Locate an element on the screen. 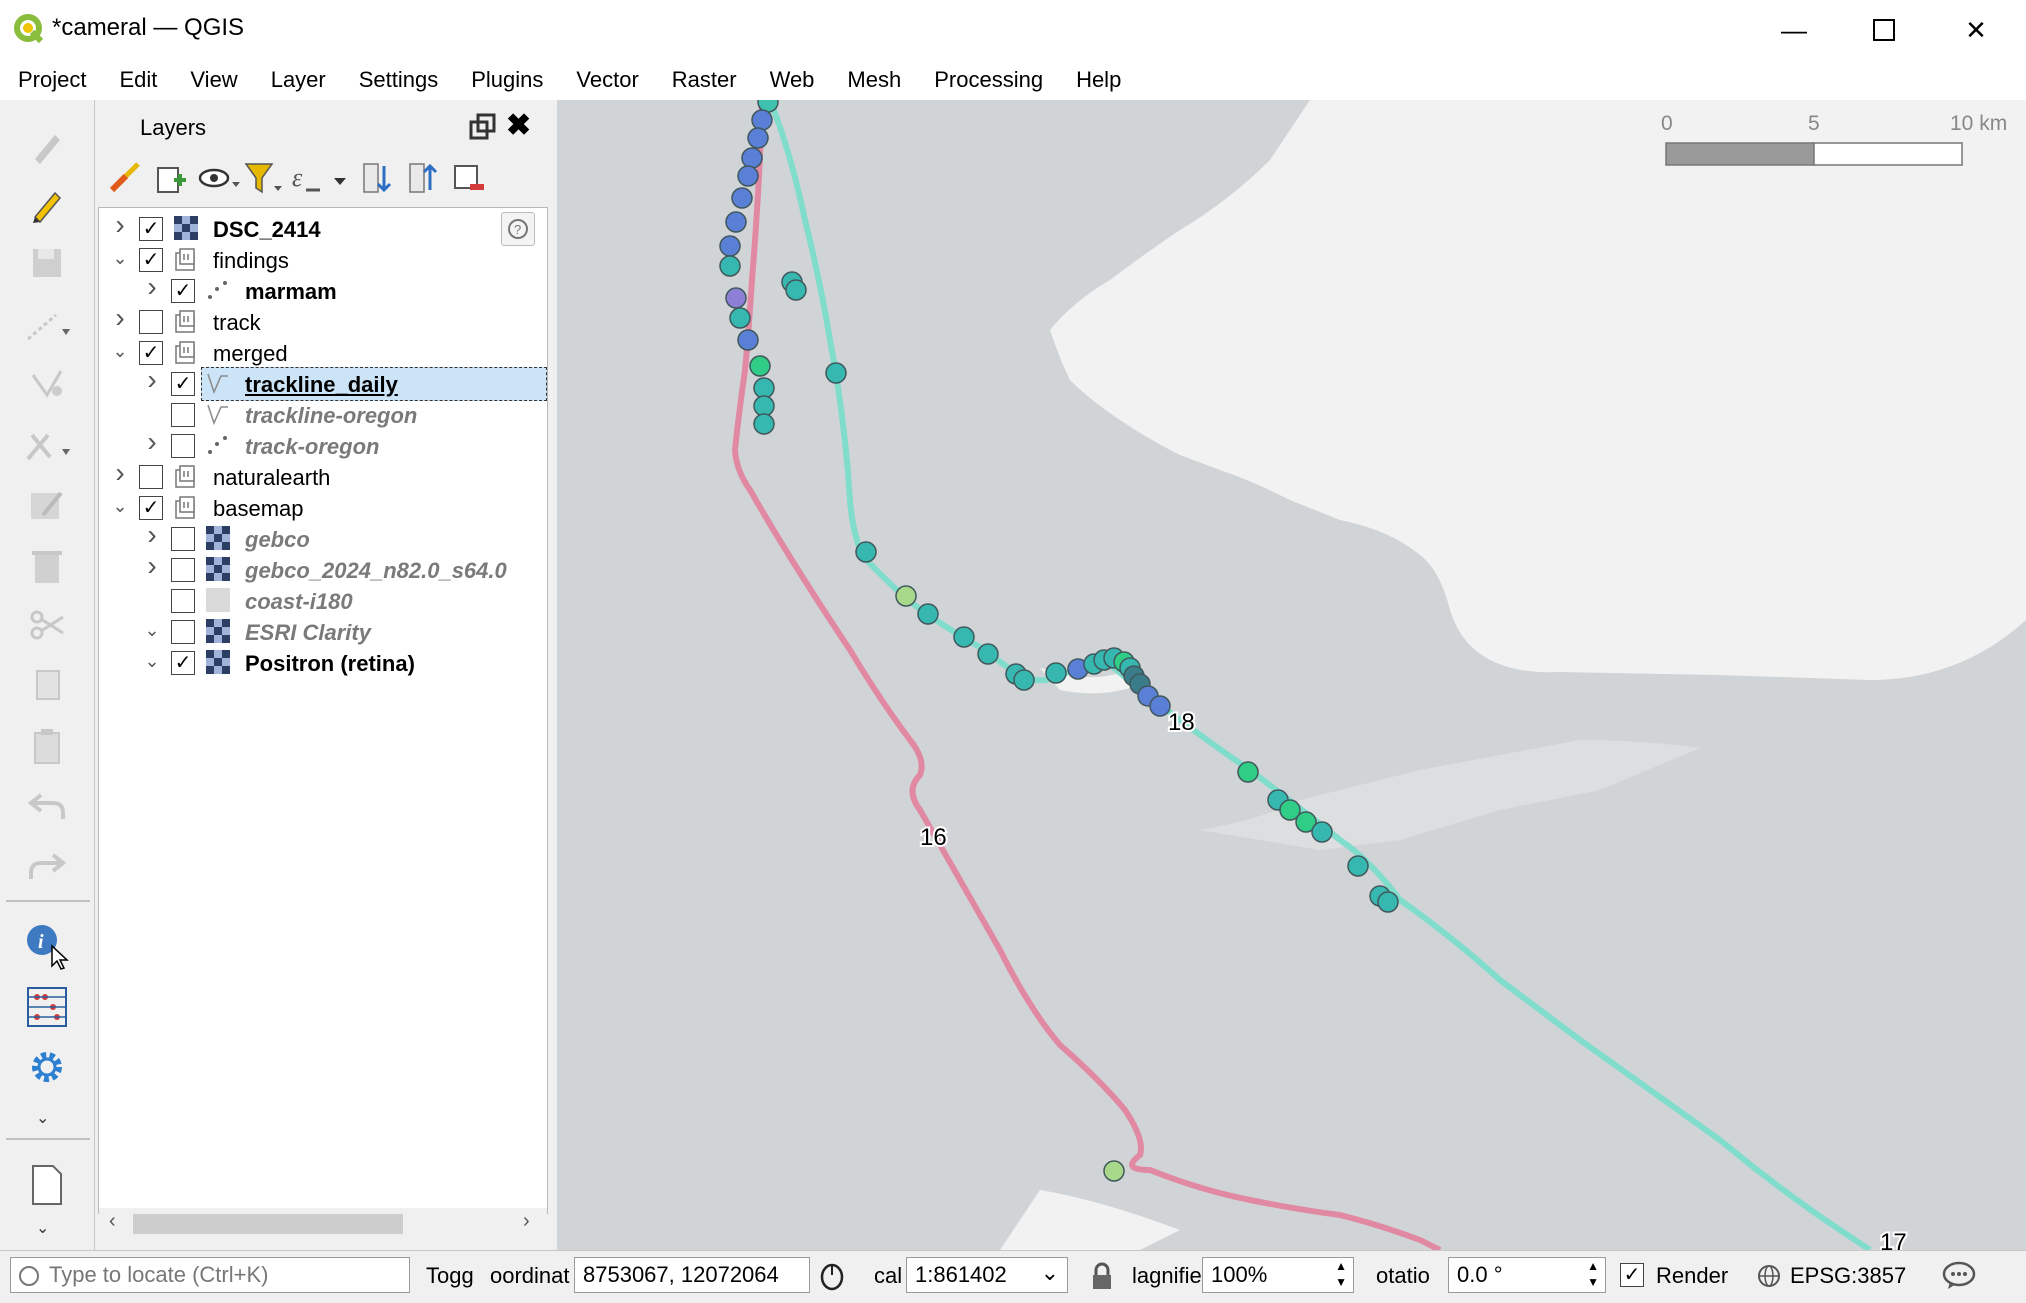 This screenshot has height=1303, width=2026. horizontal-scrollbar: ‹ › is located at coordinates (323, 1223).